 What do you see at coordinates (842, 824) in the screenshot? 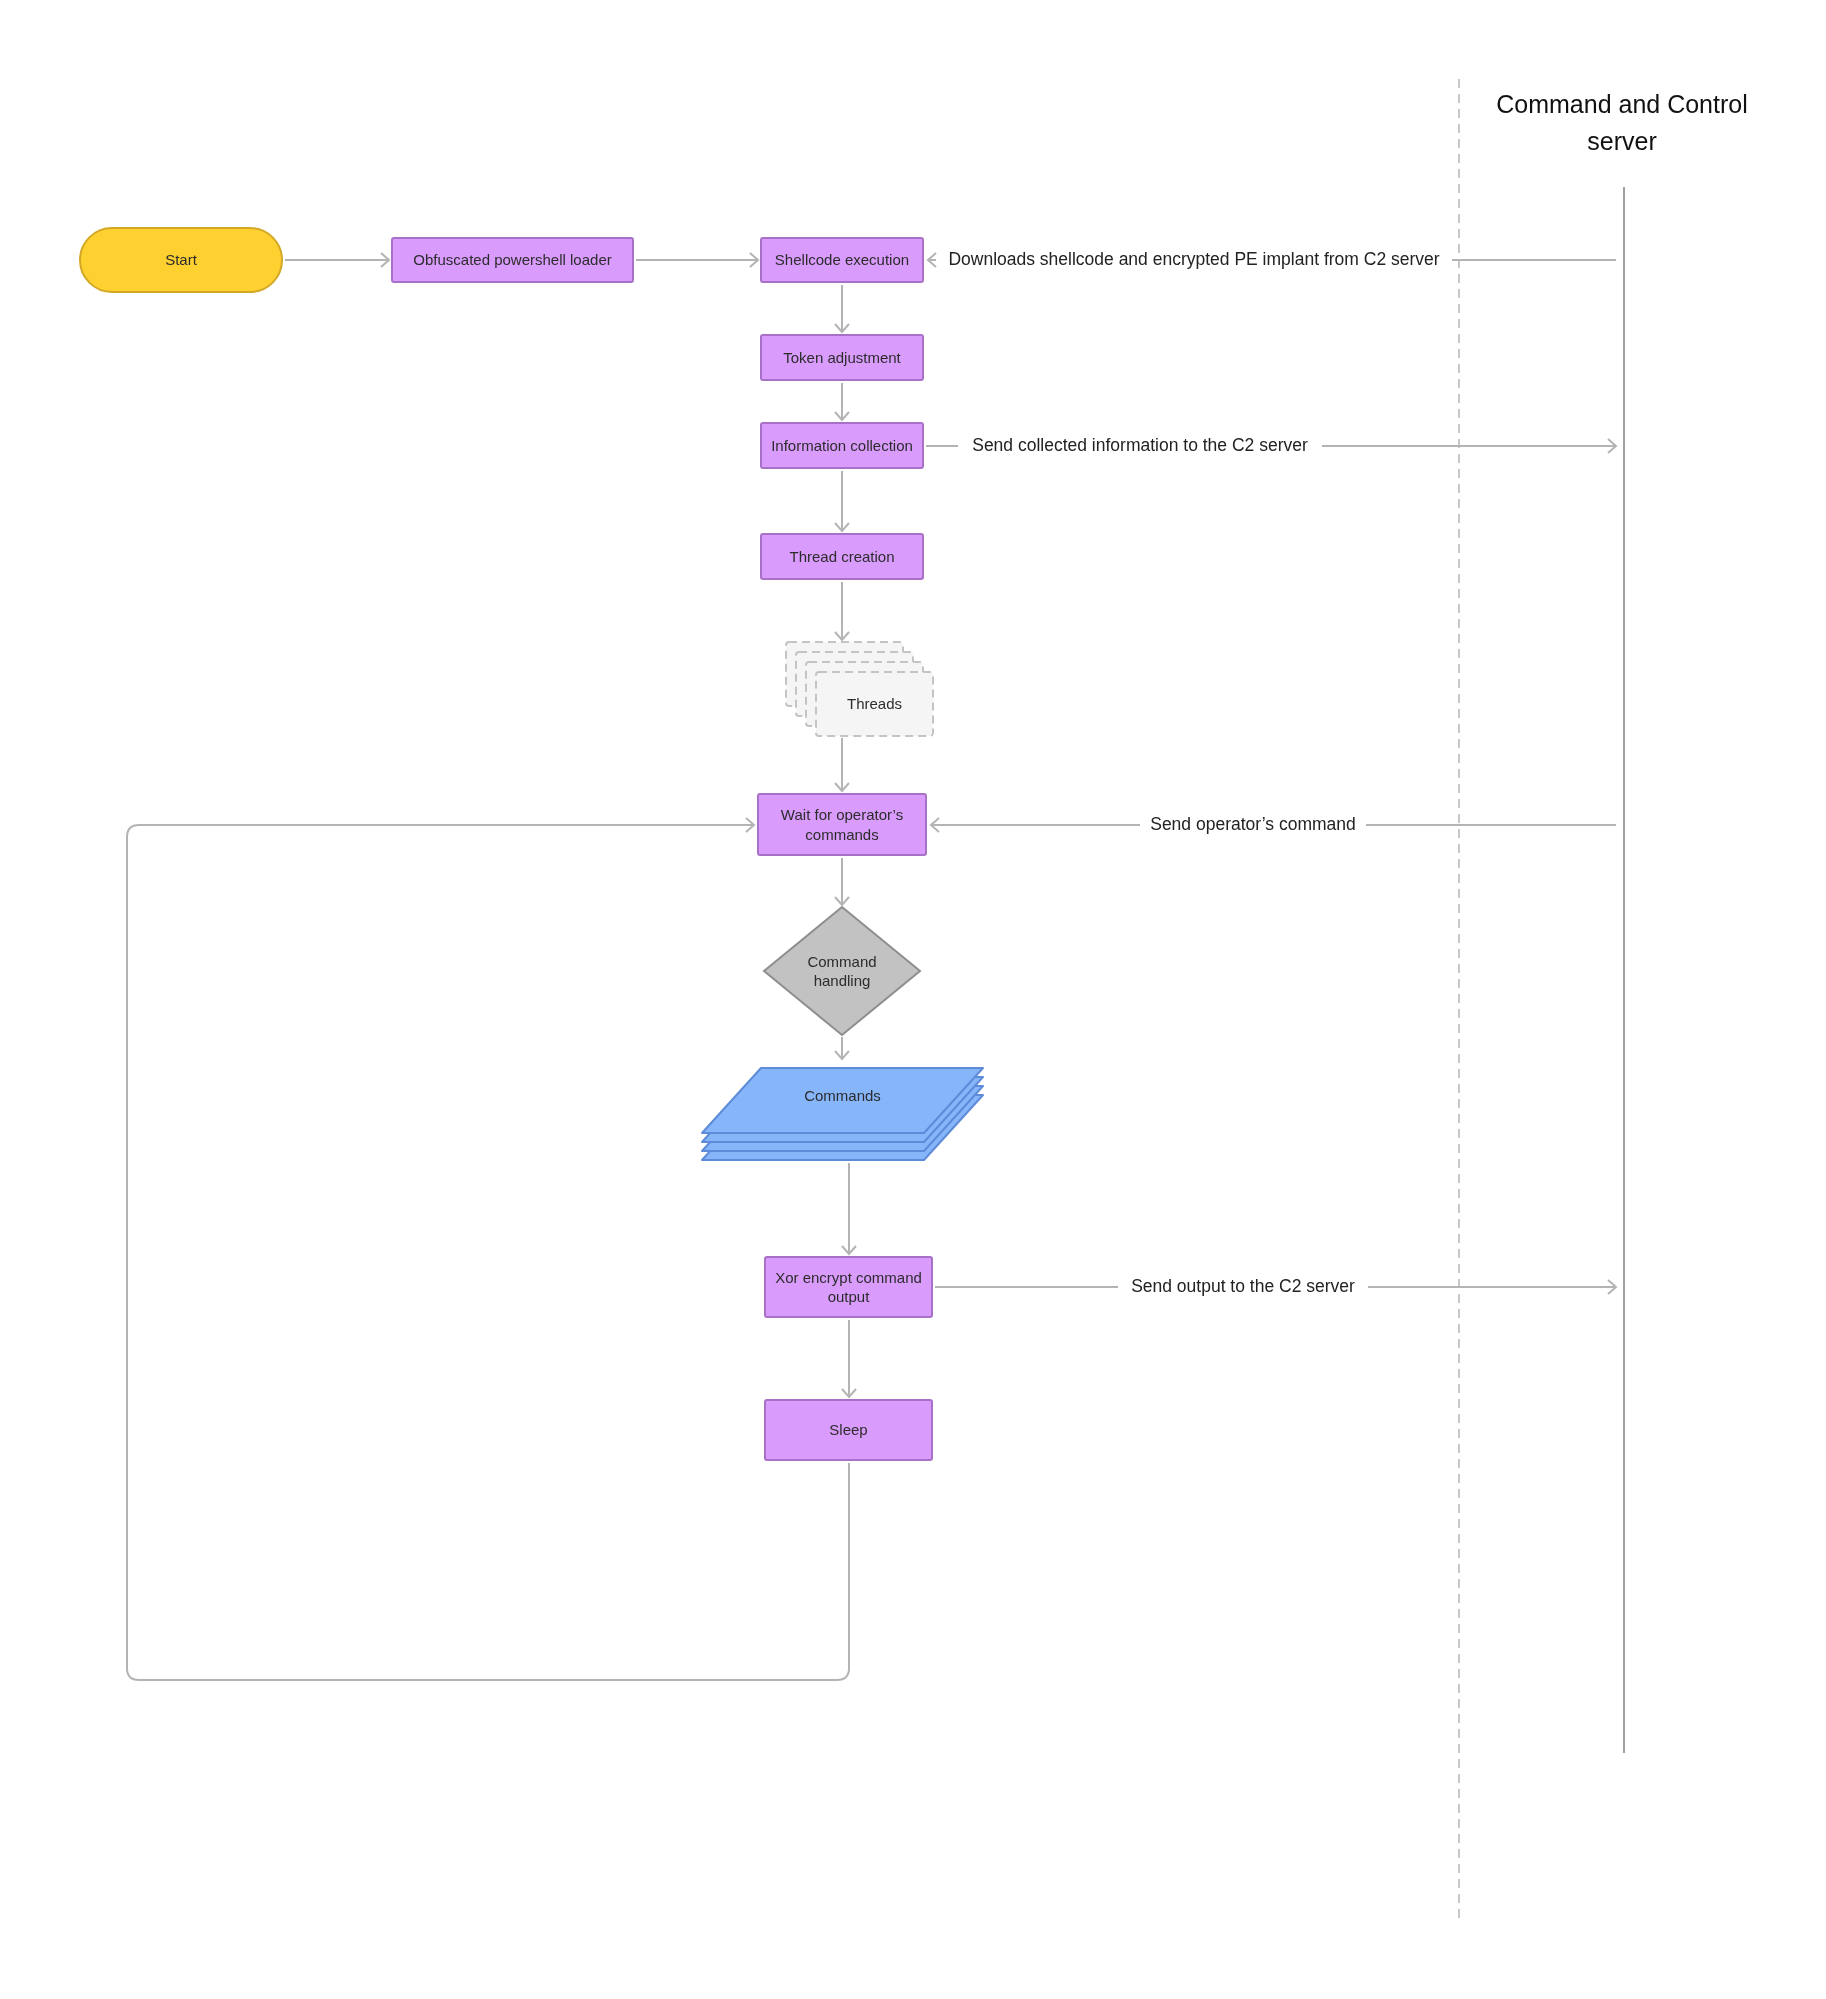
I see `process-step: Wait for operator’s commands` at bounding box center [842, 824].